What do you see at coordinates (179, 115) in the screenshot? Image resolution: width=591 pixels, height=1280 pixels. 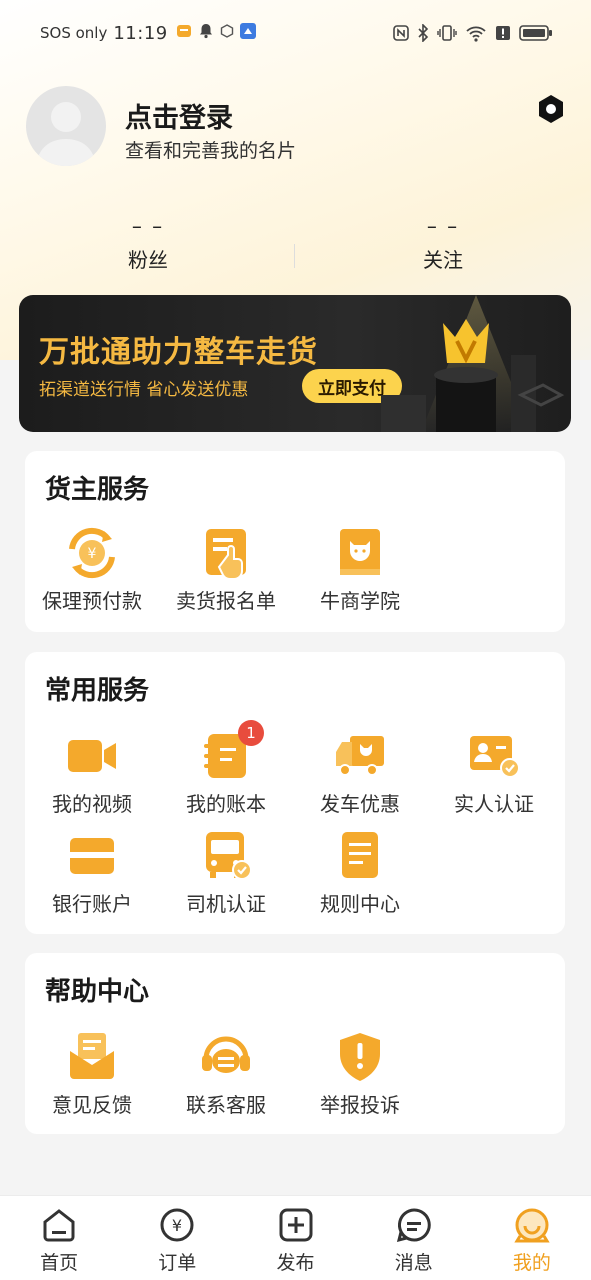 I see `login-title: 点击登录` at bounding box center [179, 115].